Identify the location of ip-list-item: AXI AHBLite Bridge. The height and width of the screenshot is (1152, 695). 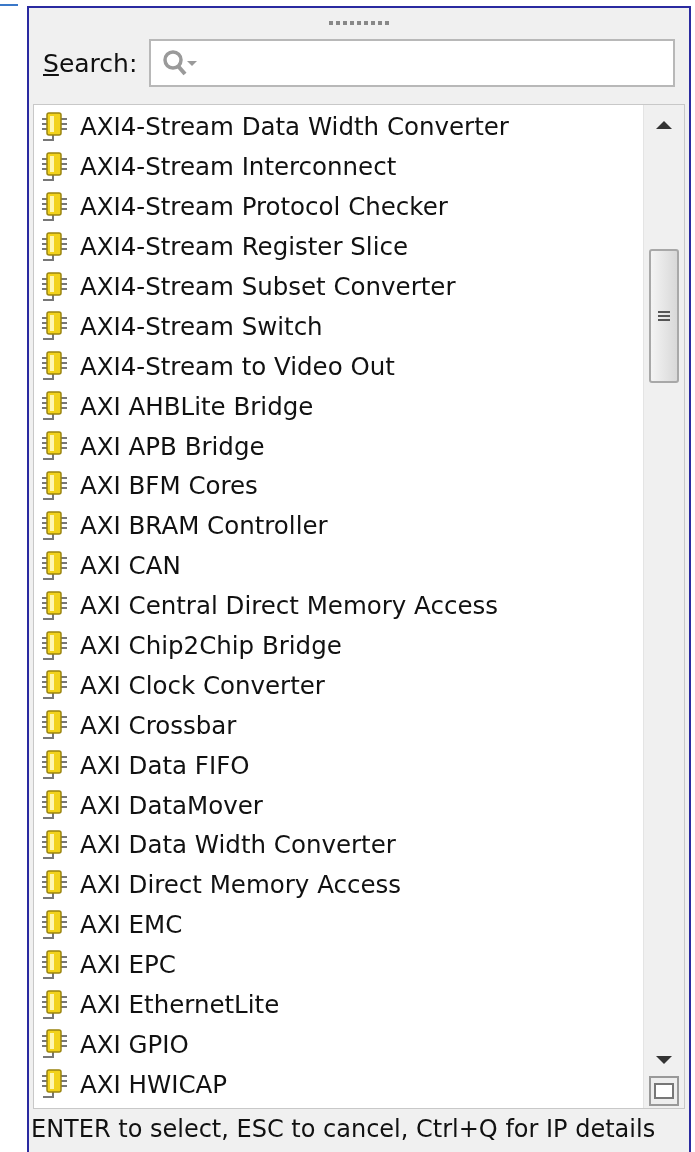
(338, 406).